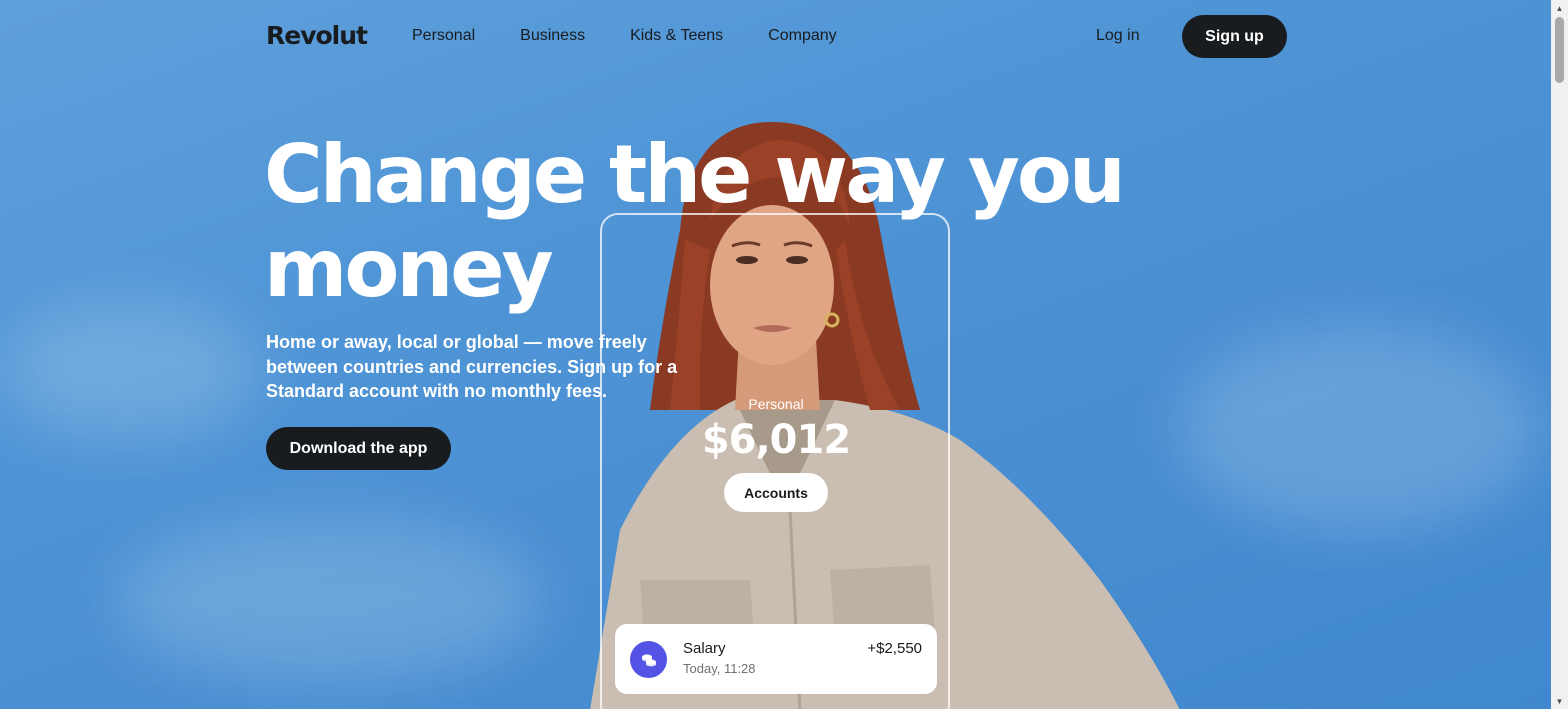 This screenshot has width=1568, height=709. I want to click on scroll-up-arrow-icon: ▲, so click(1559, 8).